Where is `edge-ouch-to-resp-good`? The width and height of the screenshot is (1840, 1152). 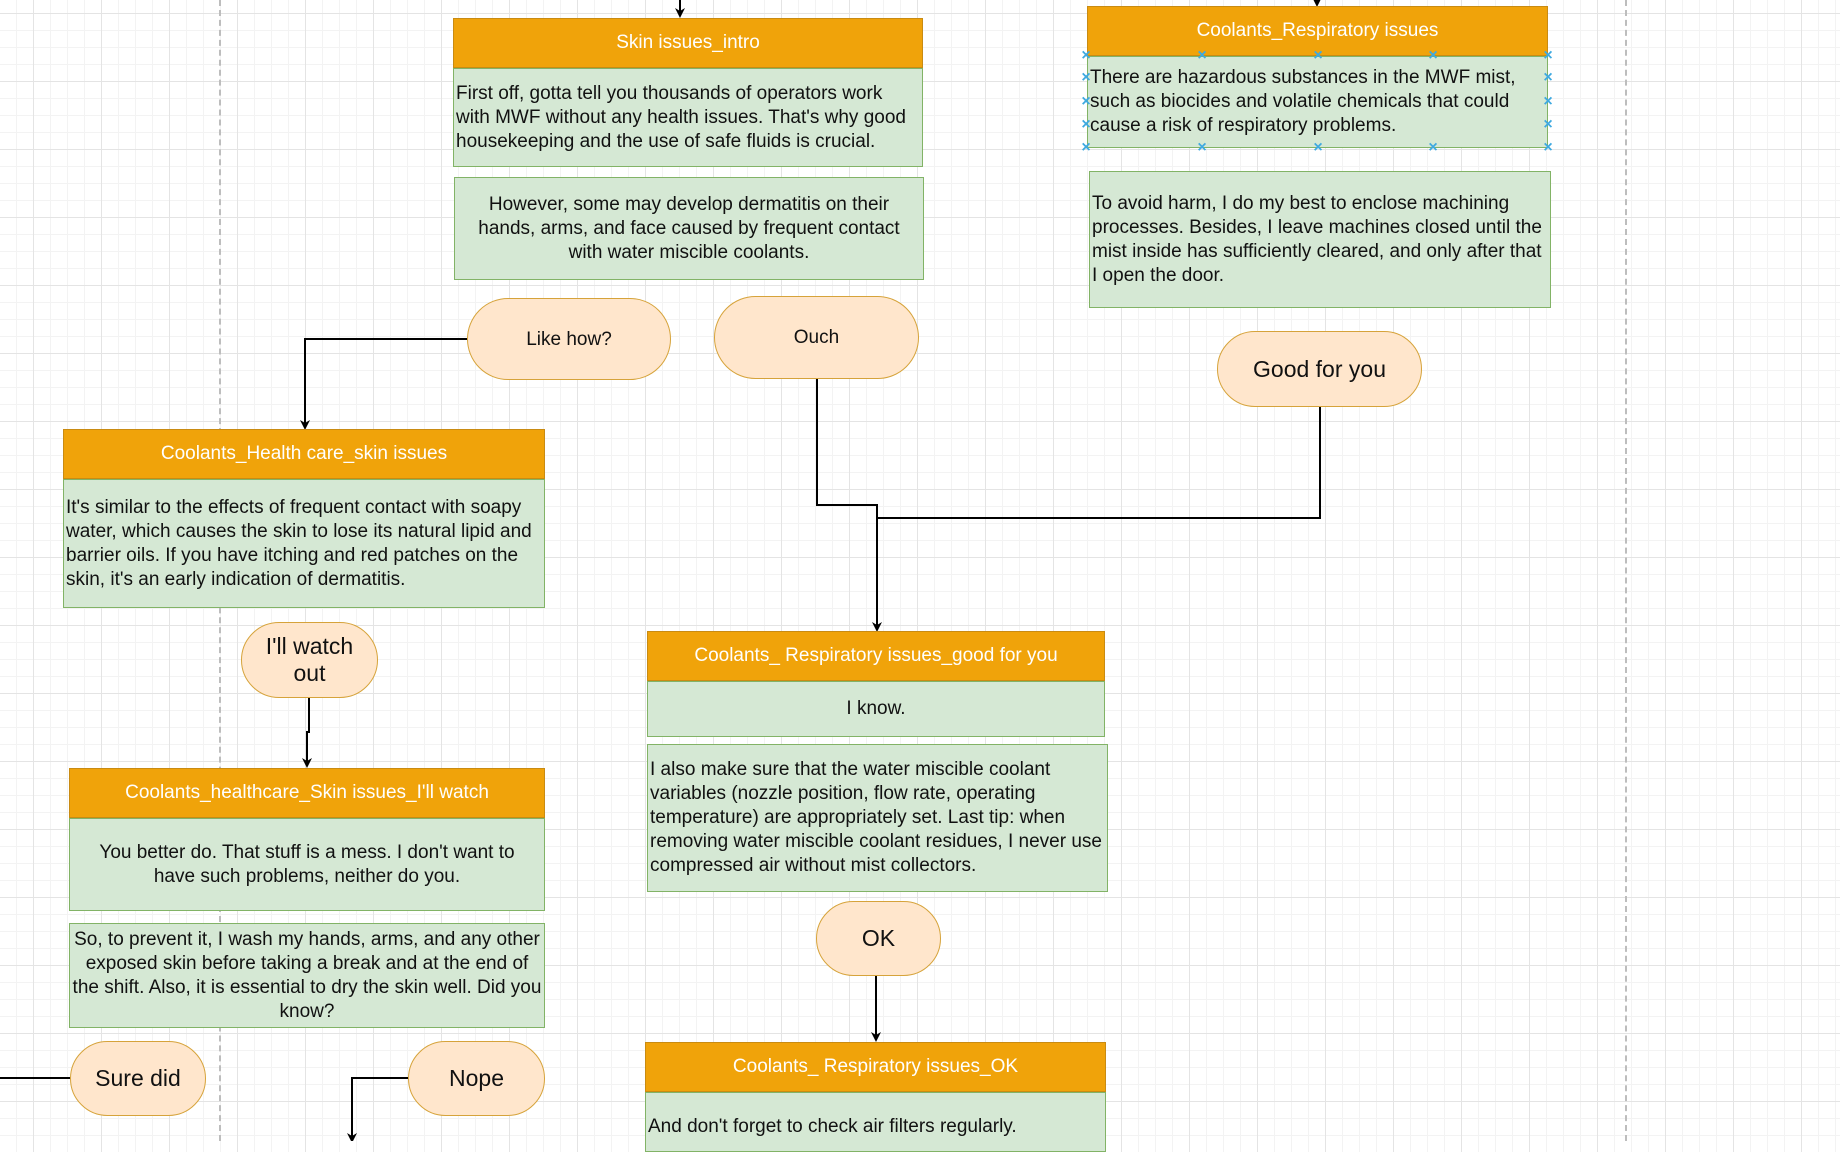 edge-ouch-to-resp-good is located at coordinates (849, 505).